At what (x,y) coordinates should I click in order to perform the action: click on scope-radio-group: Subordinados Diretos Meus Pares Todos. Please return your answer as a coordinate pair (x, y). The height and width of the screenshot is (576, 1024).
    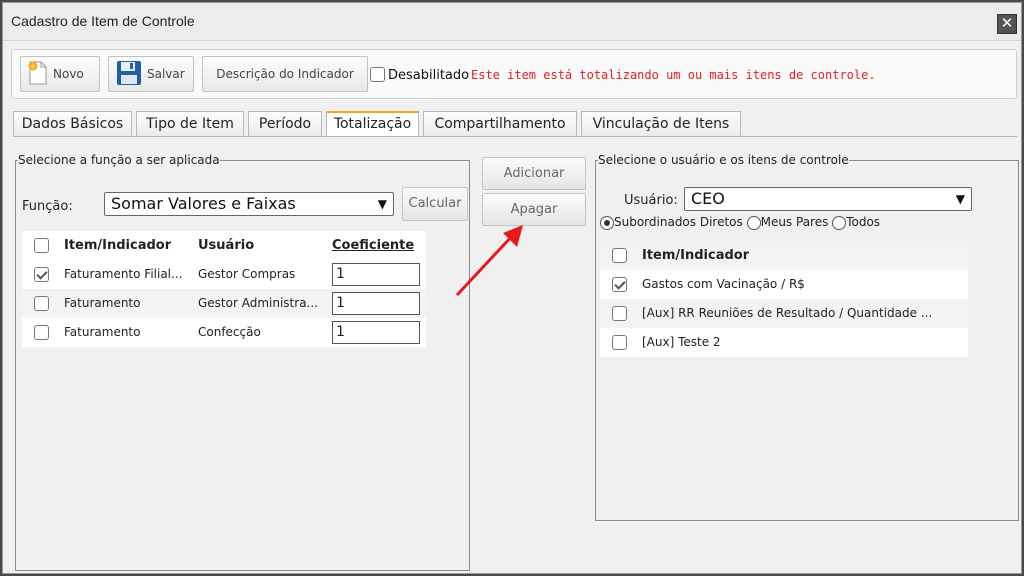
    Looking at the image, I should click on (740, 222).